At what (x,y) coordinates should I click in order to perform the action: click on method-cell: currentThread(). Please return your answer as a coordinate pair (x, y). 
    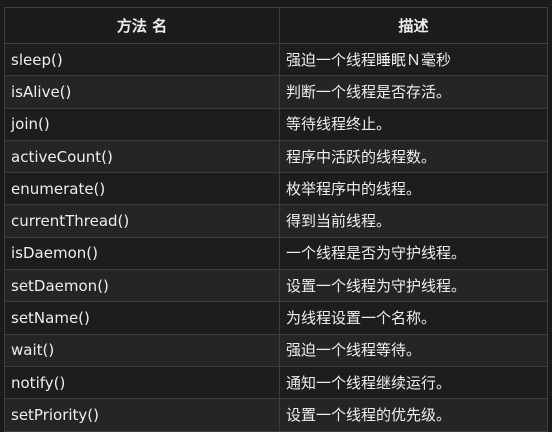
    Looking at the image, I should click on (142, 221).